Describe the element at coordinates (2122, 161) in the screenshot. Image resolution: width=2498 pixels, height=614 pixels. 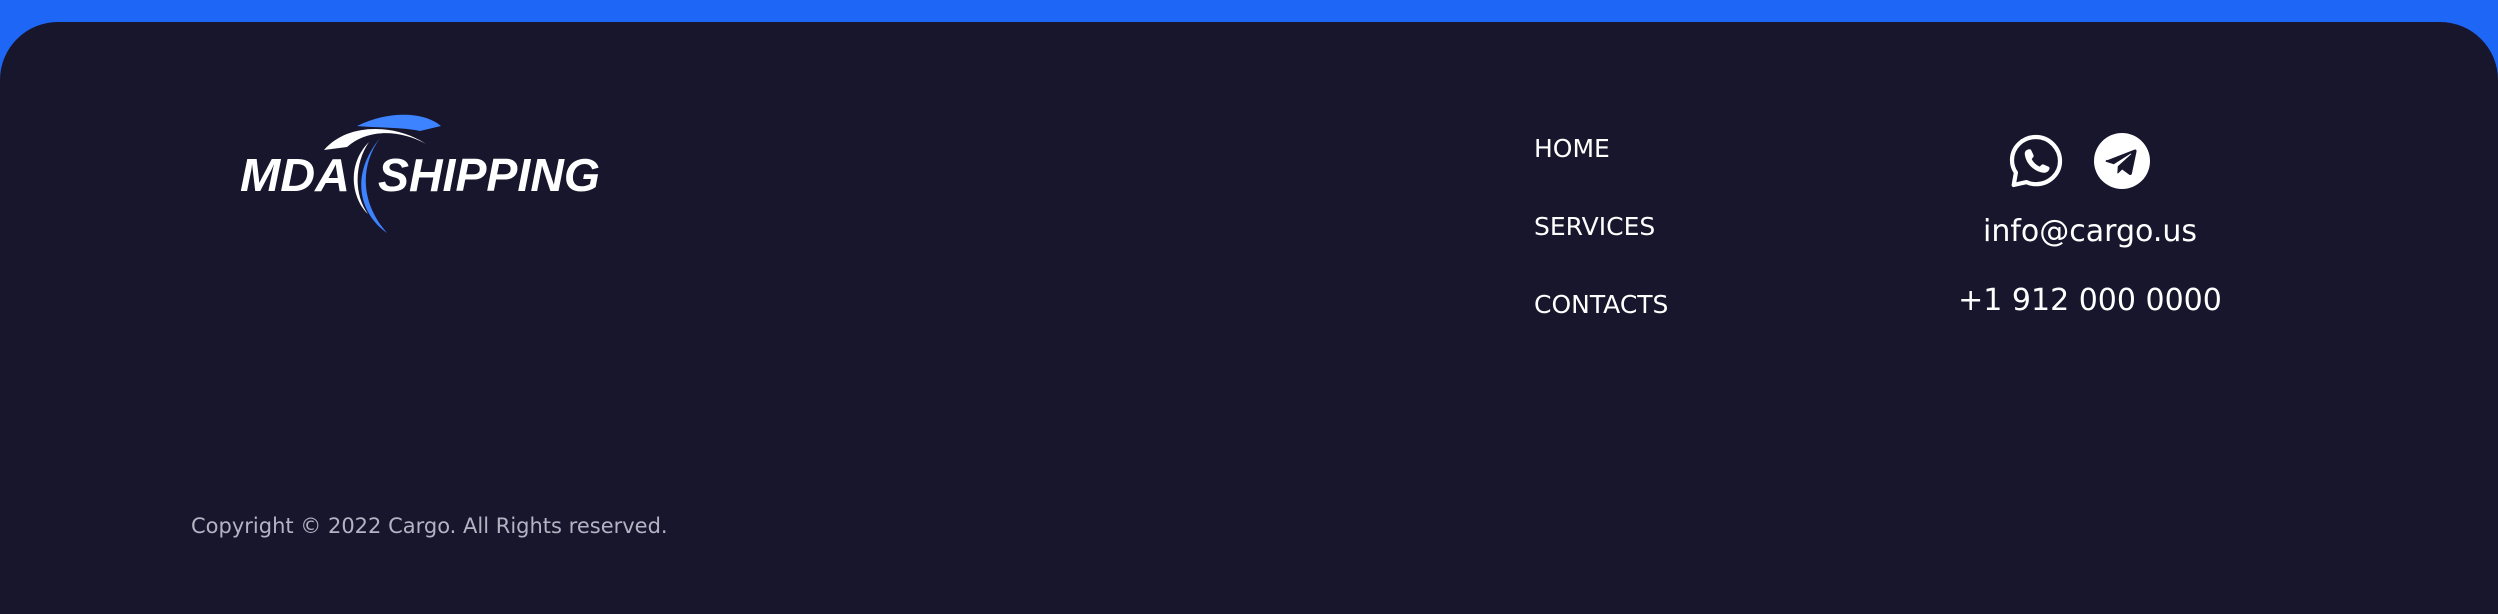
I see `telegram-icon` at that location.